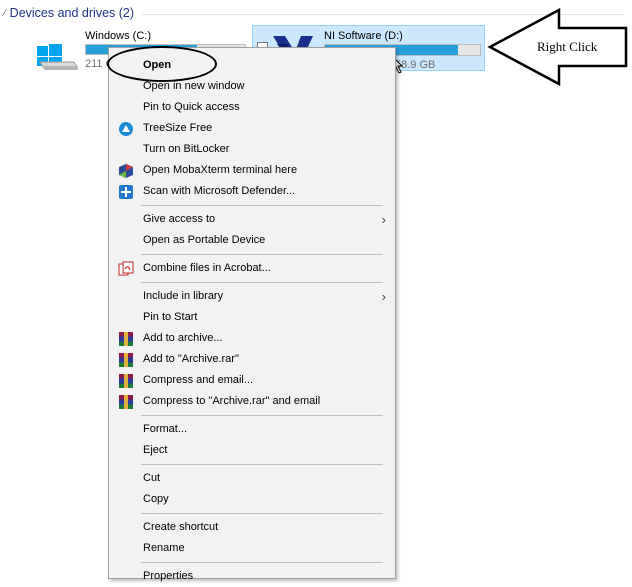 This screenshot has height=587, width=632. Describe the element at coordinates (252, 317) in the screenshot. I see `menu-item-pin-start: Pin to Start` at that location.